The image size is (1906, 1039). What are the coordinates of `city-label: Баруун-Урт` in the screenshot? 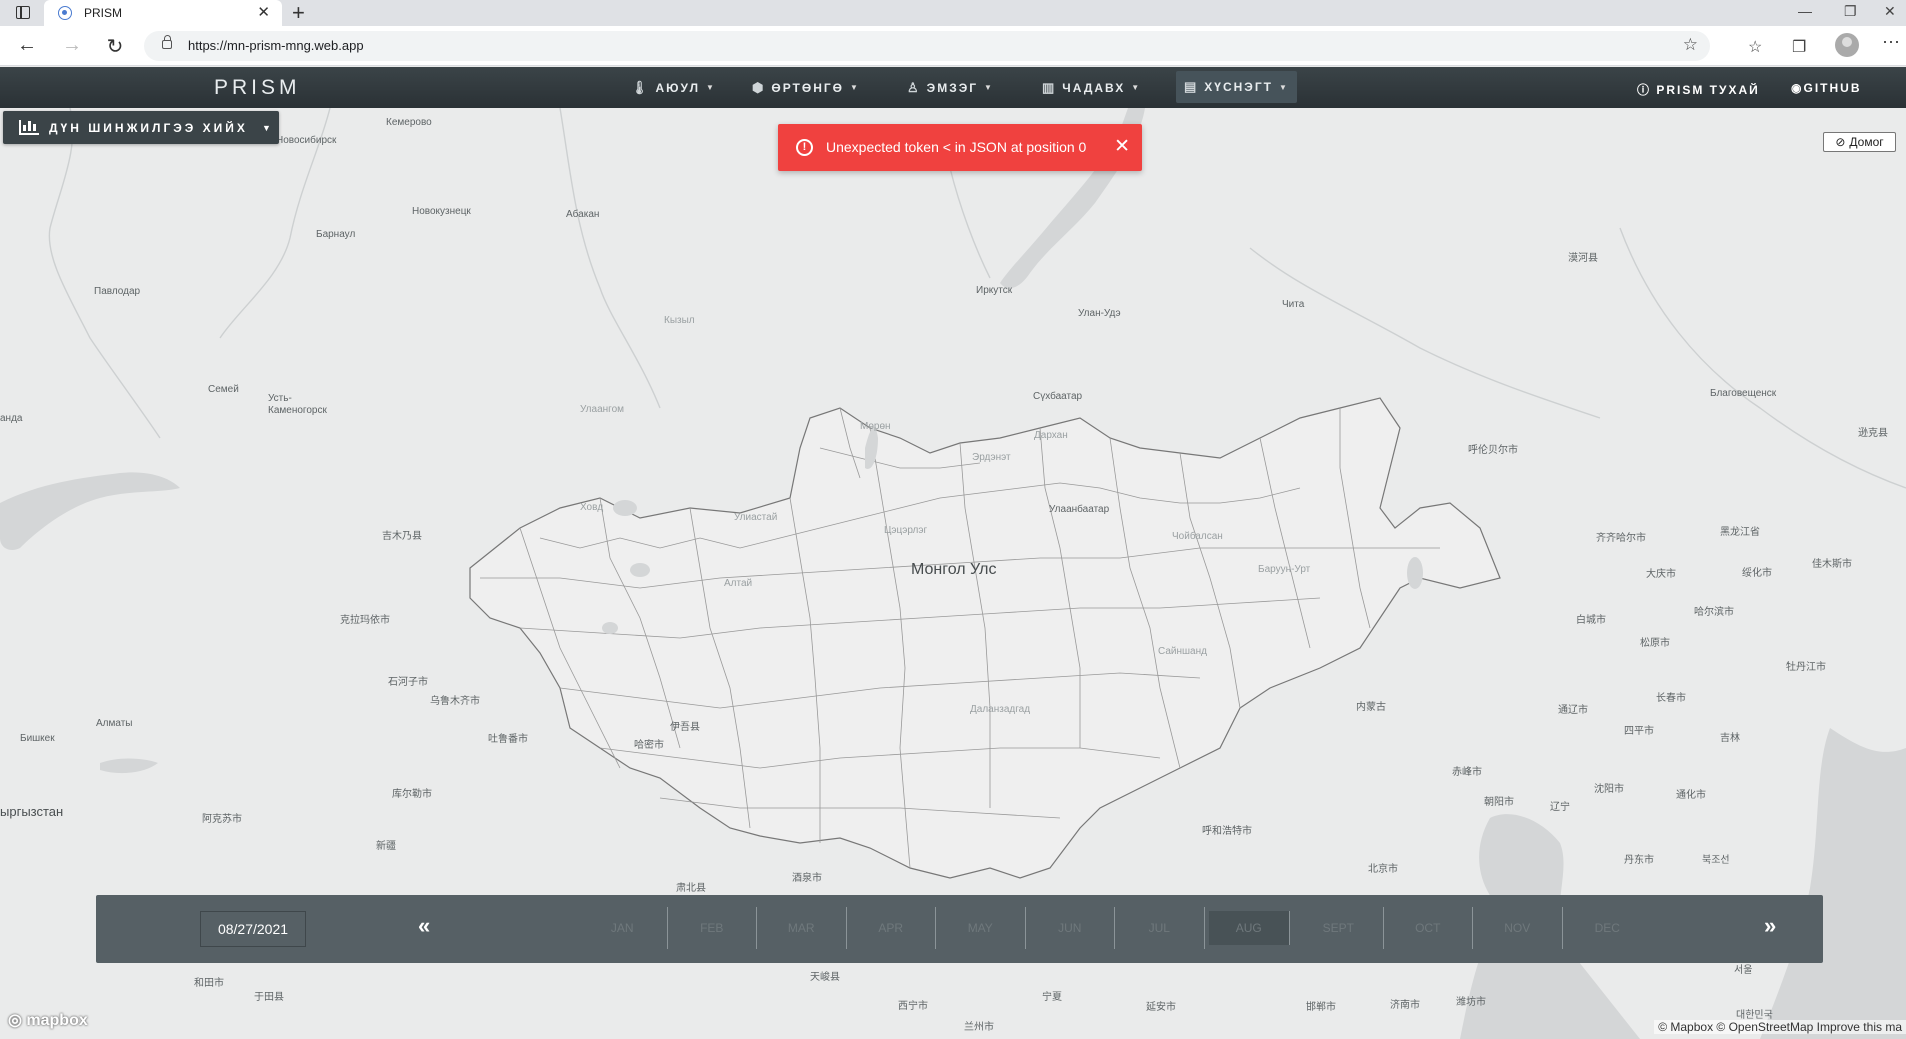 It's located at (1284, 569).